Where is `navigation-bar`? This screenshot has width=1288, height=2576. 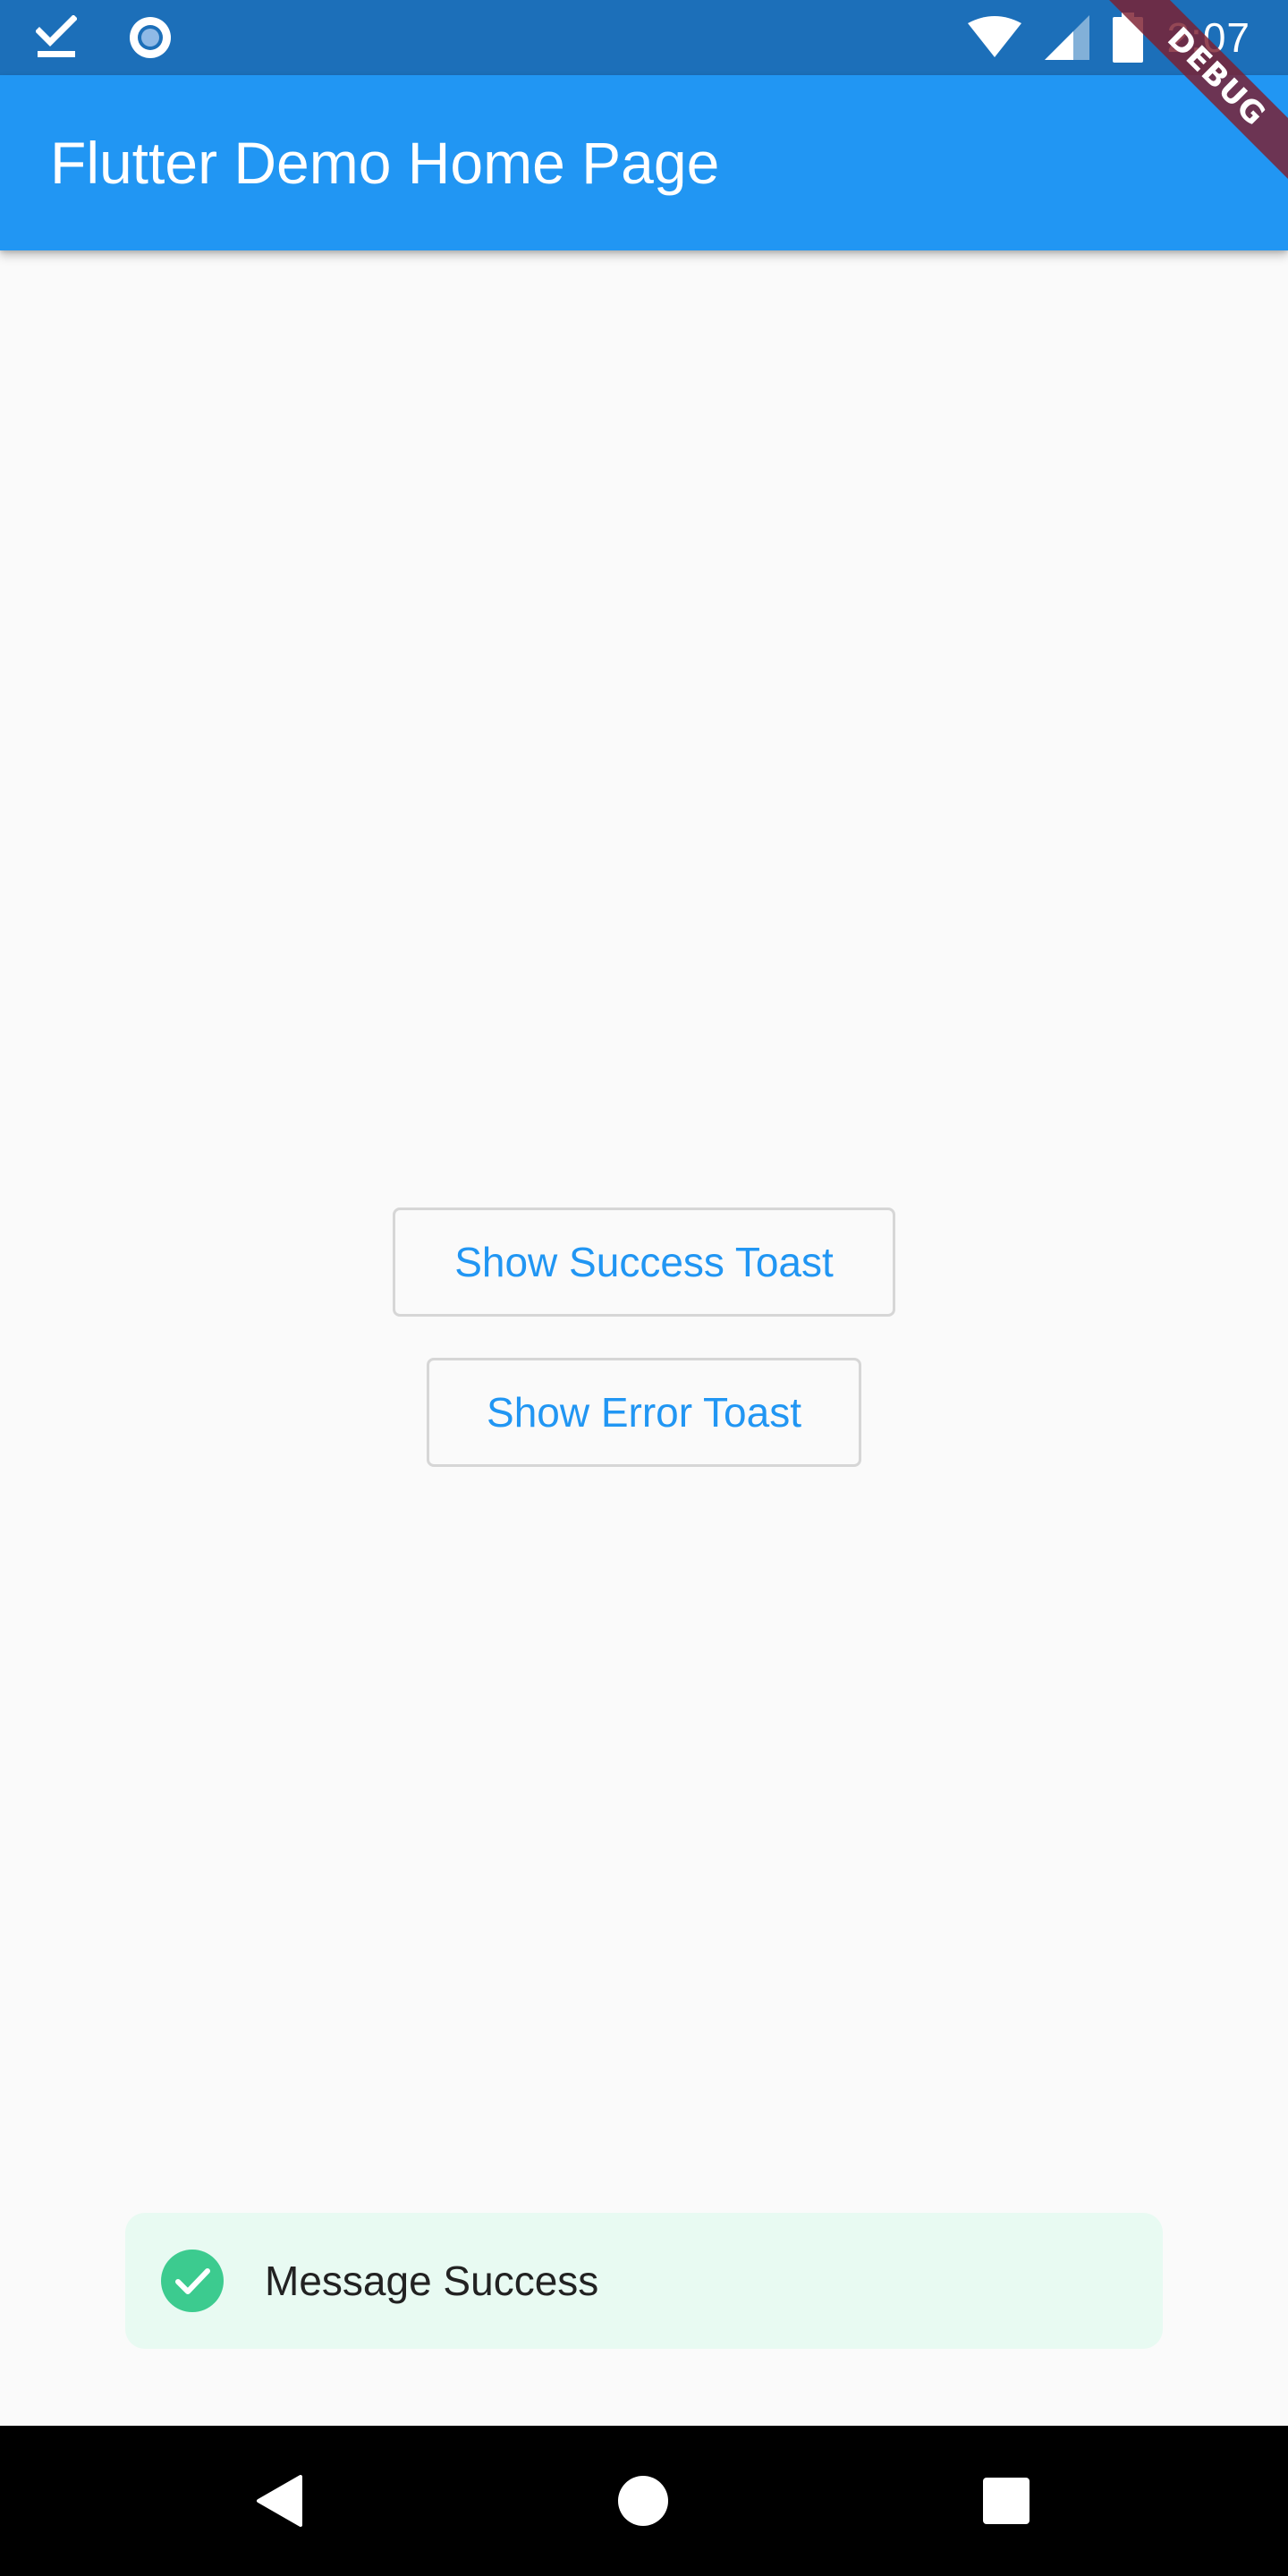
navigation-bar is located at coordinates (644, 2501).